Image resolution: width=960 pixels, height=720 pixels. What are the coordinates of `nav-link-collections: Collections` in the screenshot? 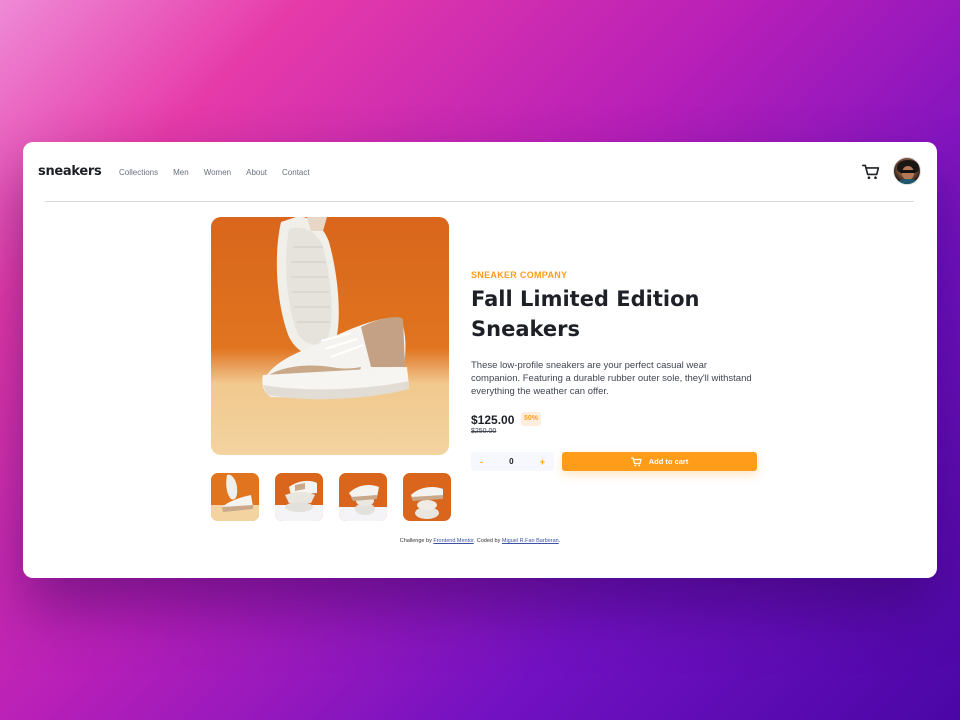 It's located at (138, 172).